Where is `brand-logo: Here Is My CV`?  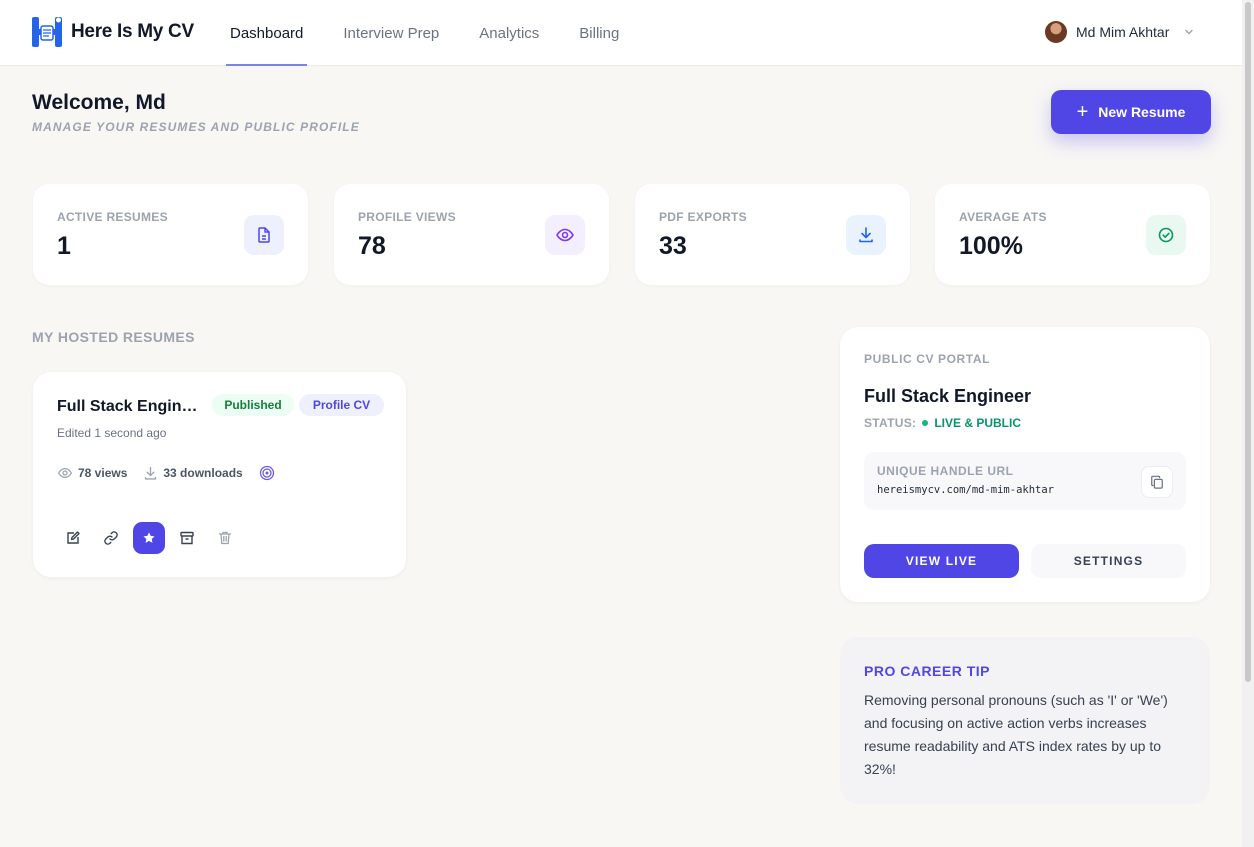
brand-logo: Here Is My CV is located at coordinates (112, 32).